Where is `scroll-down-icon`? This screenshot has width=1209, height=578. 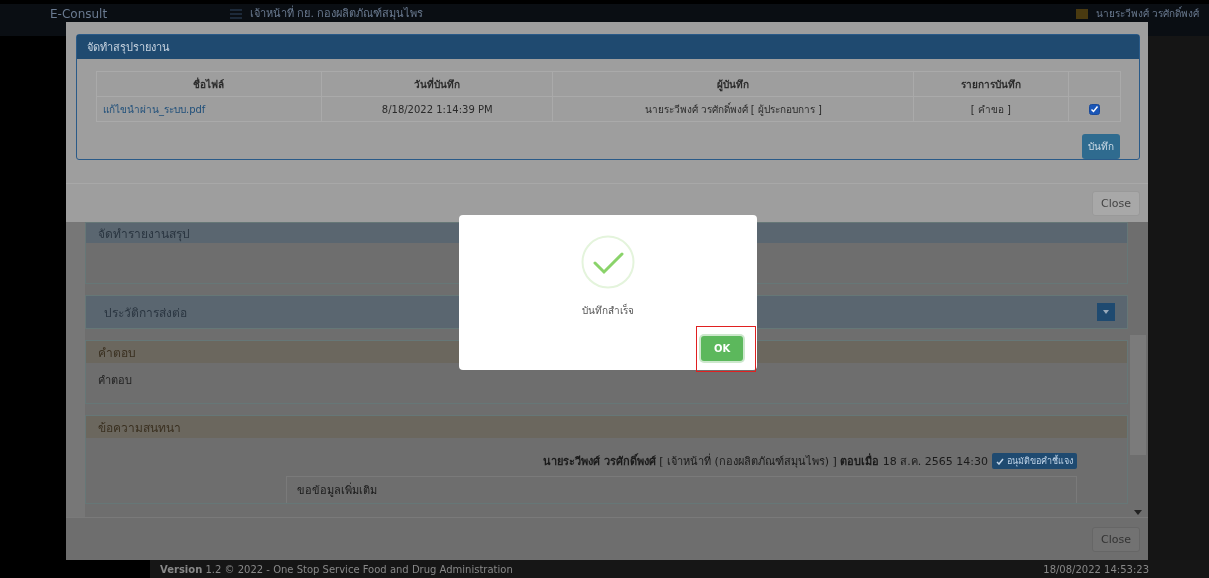 scroll-down-icon is located at coordinates (1138, 512).